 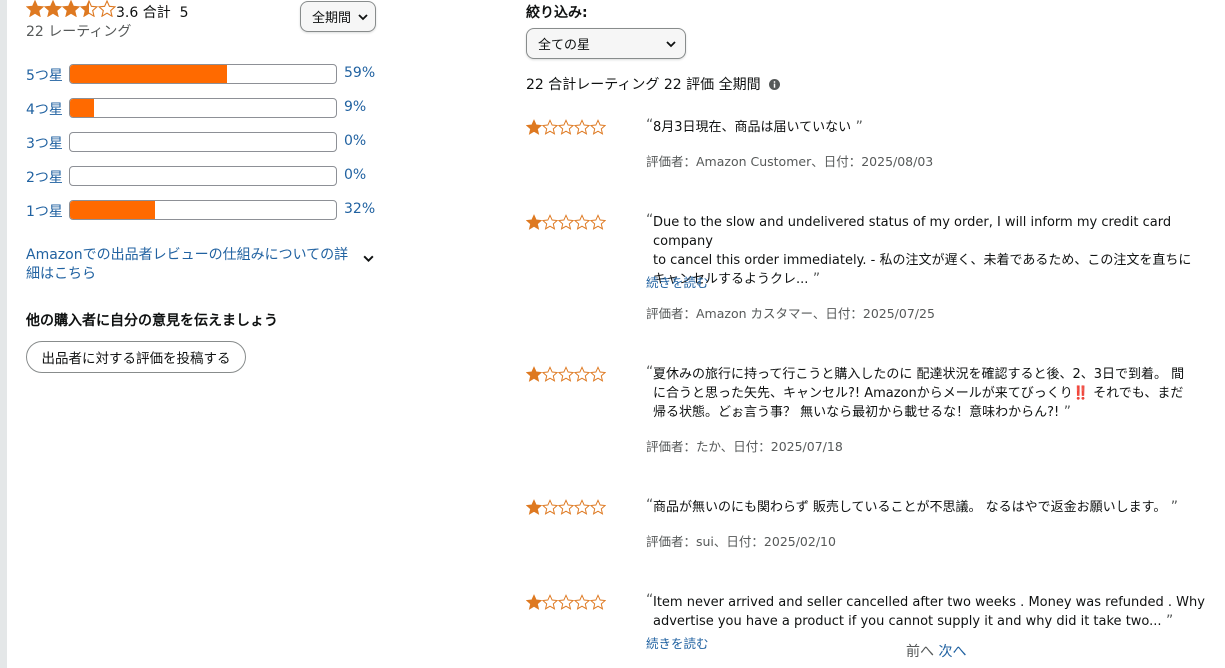 I want to click on filter-summary-text: 22 合計レーティング 22 評価 全期間, so click(x=643, y=85).